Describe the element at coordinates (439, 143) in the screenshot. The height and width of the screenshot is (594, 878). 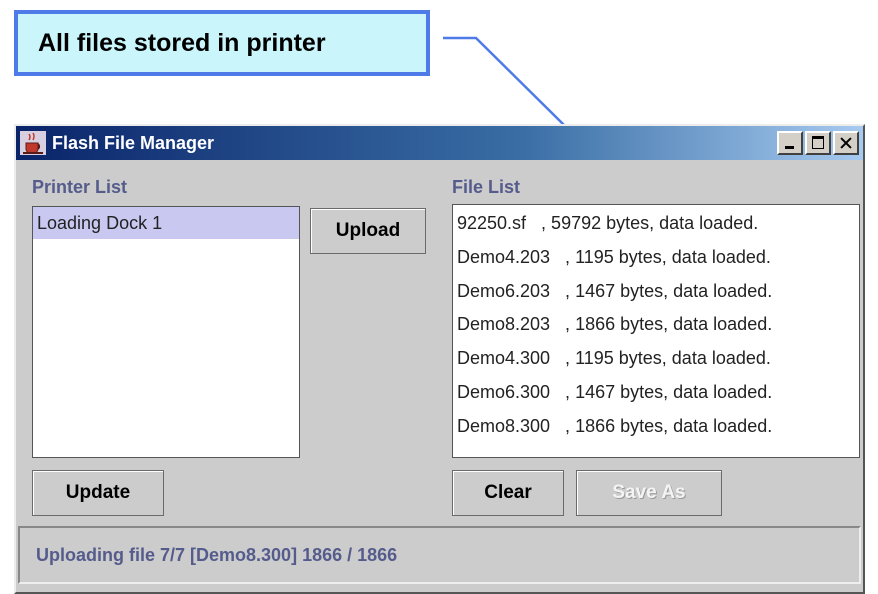
I see `title-bar: Flash File Manager` at that location.